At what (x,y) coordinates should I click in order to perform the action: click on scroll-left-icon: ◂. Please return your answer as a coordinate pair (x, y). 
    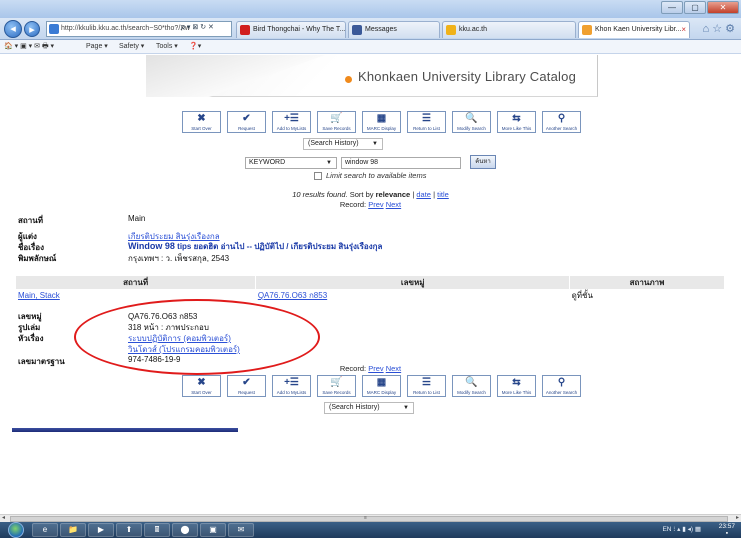
    Looking at the image, I should click on (3, 517).